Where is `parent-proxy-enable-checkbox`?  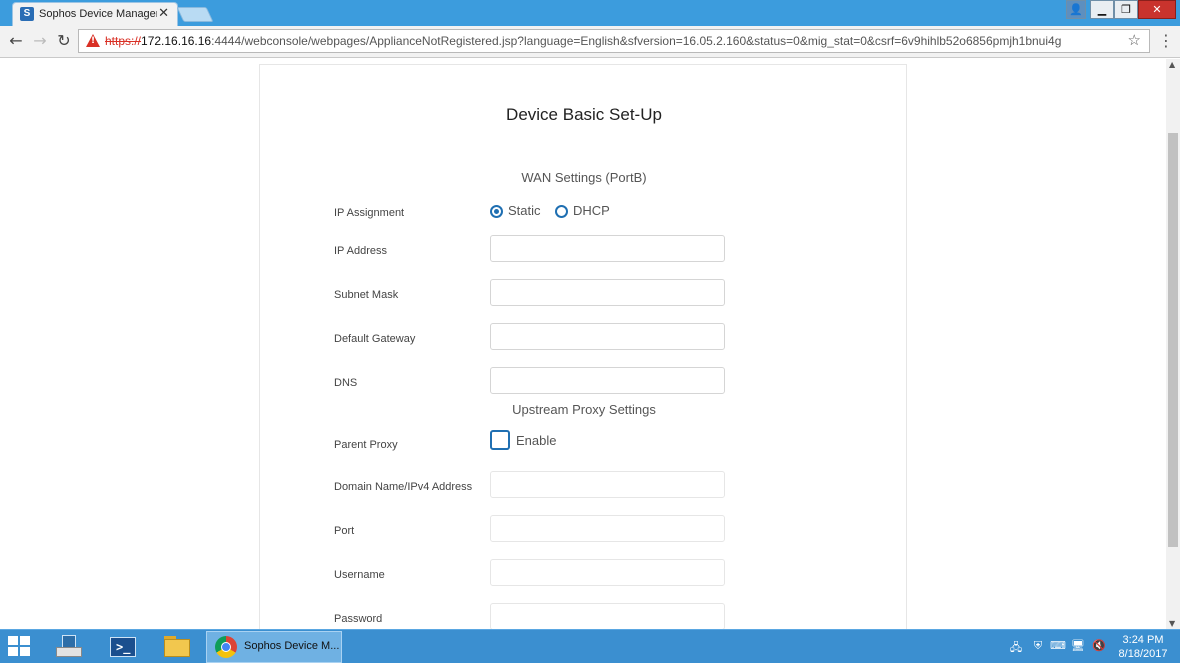 parent-proxy-enable-checkbox is located at coordinates (500, 440).